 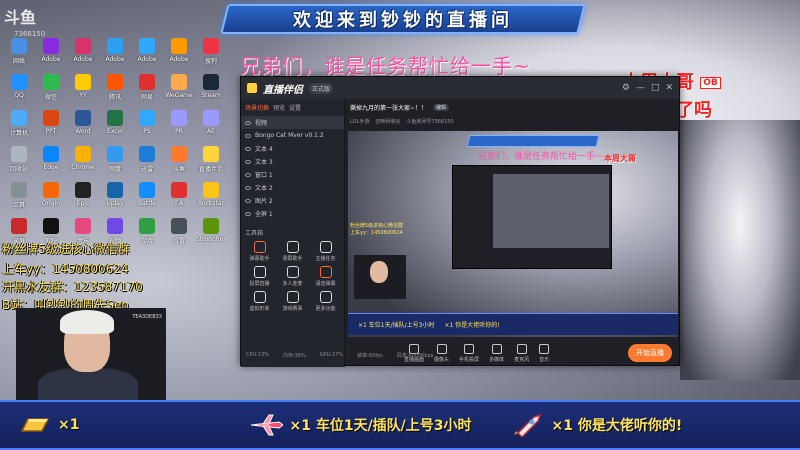 What do you see at coordinates (551, 211) in the screenshot?
I see `preview-nested-preview` at bounding box center [551, 211].